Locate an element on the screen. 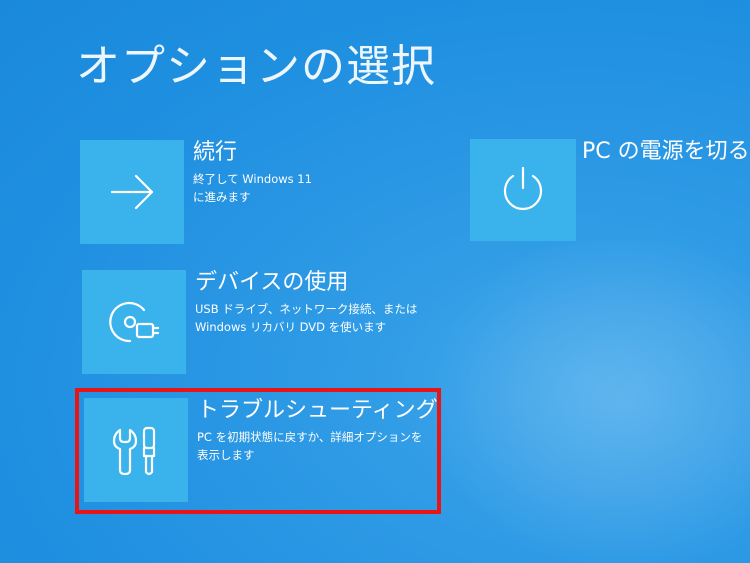 The image size is (750, 563). continue-tile is located at coordinates (132, 192).